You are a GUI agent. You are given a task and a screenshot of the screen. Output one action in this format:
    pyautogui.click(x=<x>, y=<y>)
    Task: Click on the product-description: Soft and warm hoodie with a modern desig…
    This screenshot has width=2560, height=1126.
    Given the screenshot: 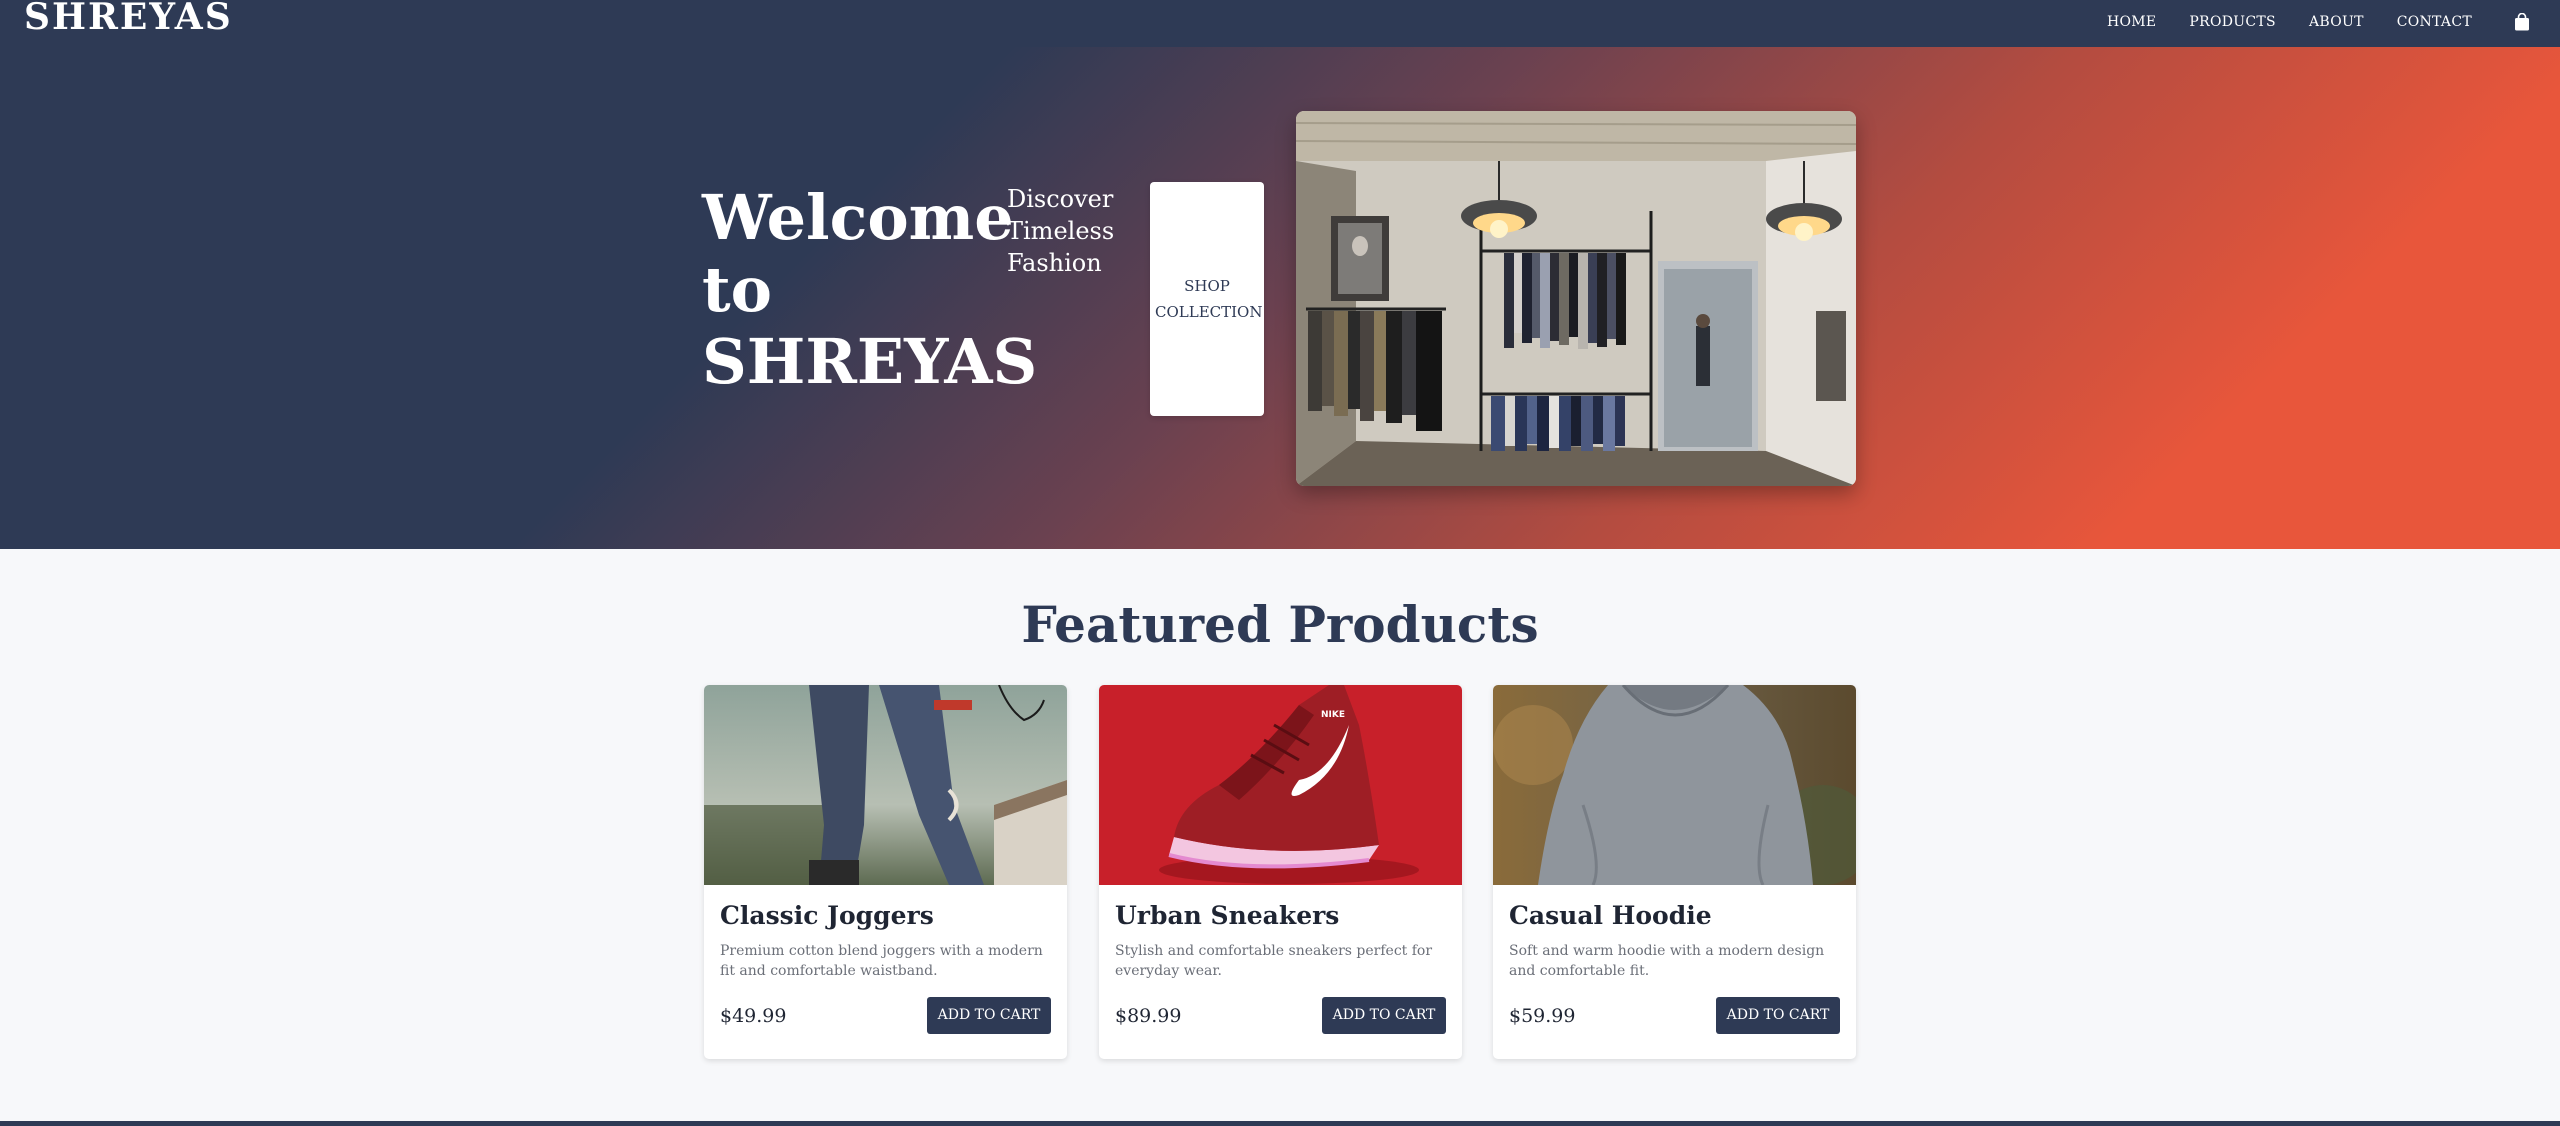 What is the action you would take?
    pyautogui.click(x=1667, y=961)
    